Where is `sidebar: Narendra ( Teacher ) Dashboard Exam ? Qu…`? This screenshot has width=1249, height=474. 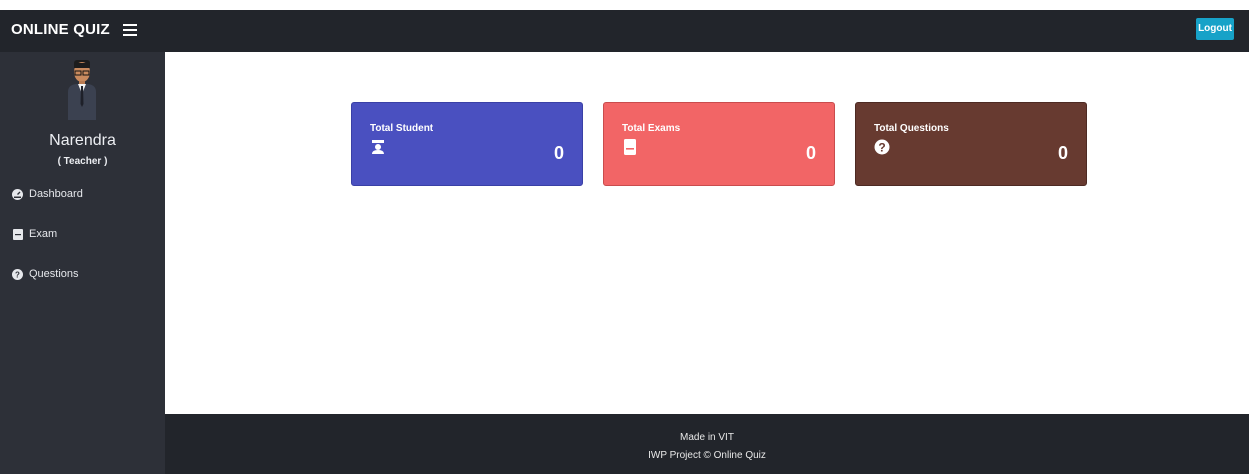 sidebar: Narendra ( Teacher ) Dashboard Exam ? Qu… is located at coordinates (82, 263).